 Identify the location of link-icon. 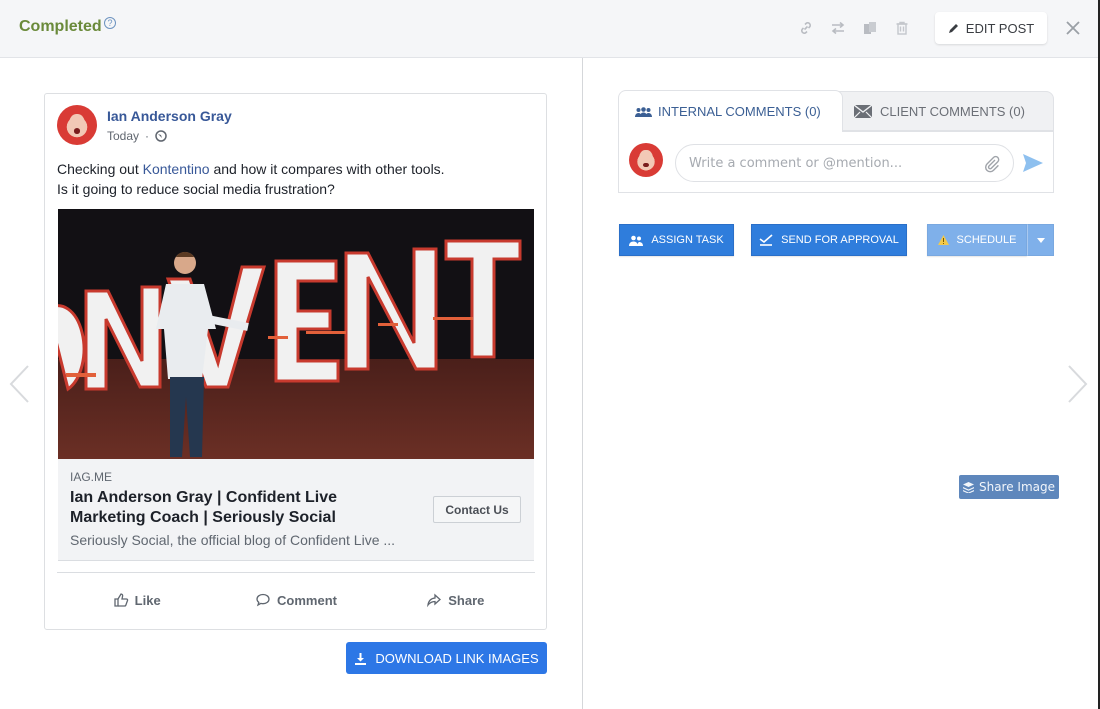
(806, 28).